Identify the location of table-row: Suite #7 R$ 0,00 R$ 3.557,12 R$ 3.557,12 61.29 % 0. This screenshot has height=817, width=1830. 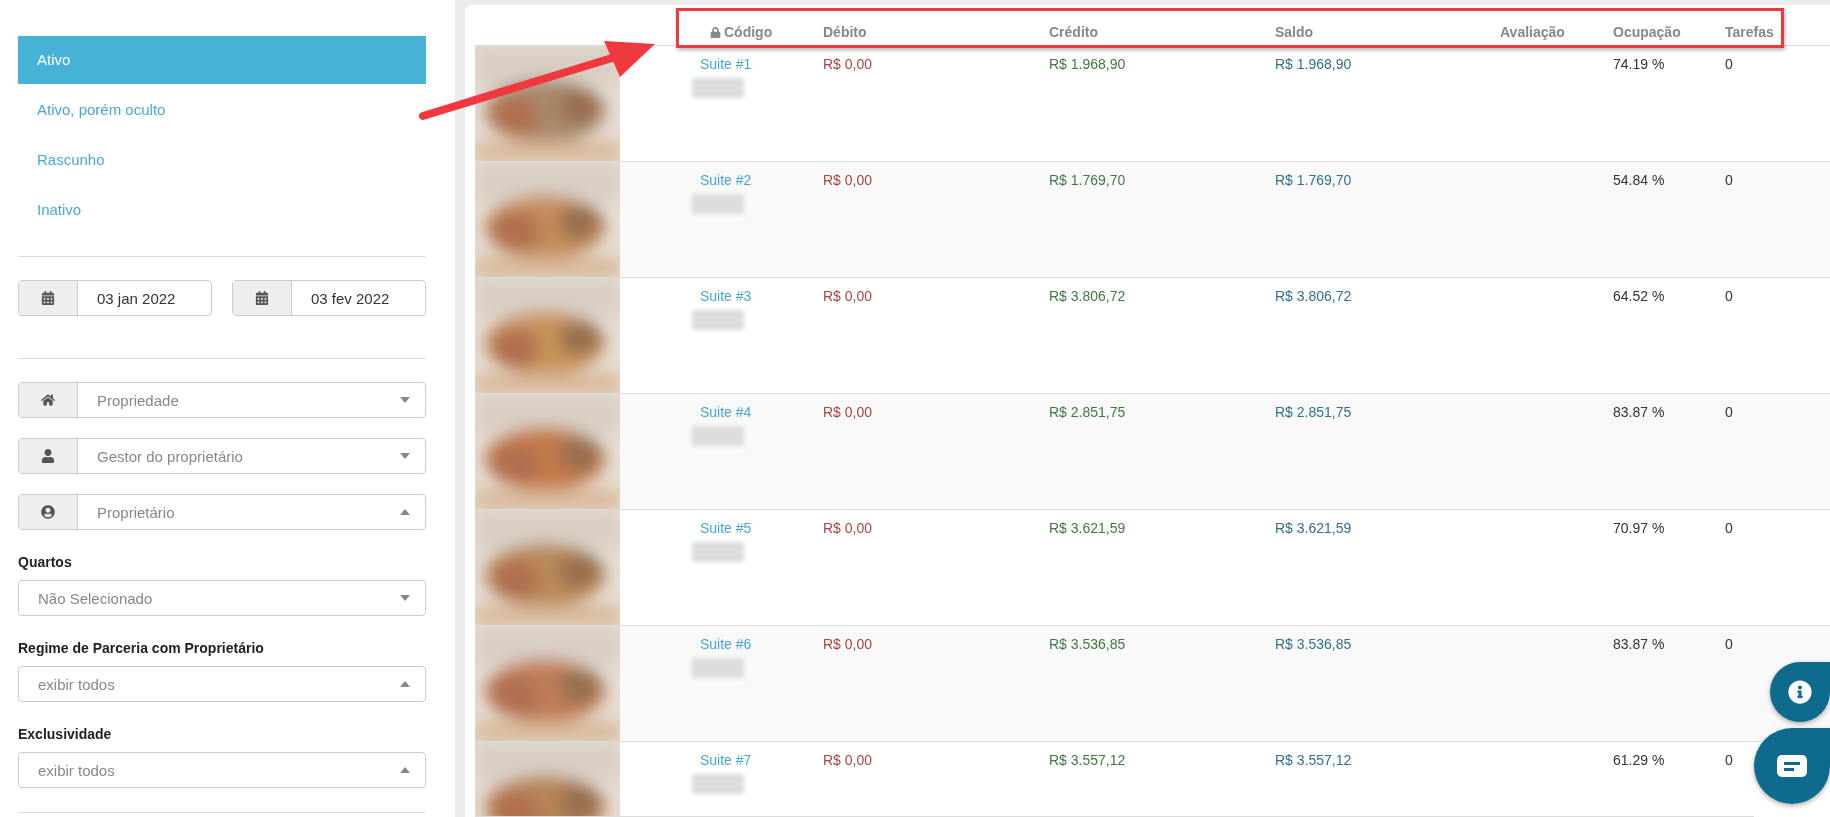
(1114, 779).